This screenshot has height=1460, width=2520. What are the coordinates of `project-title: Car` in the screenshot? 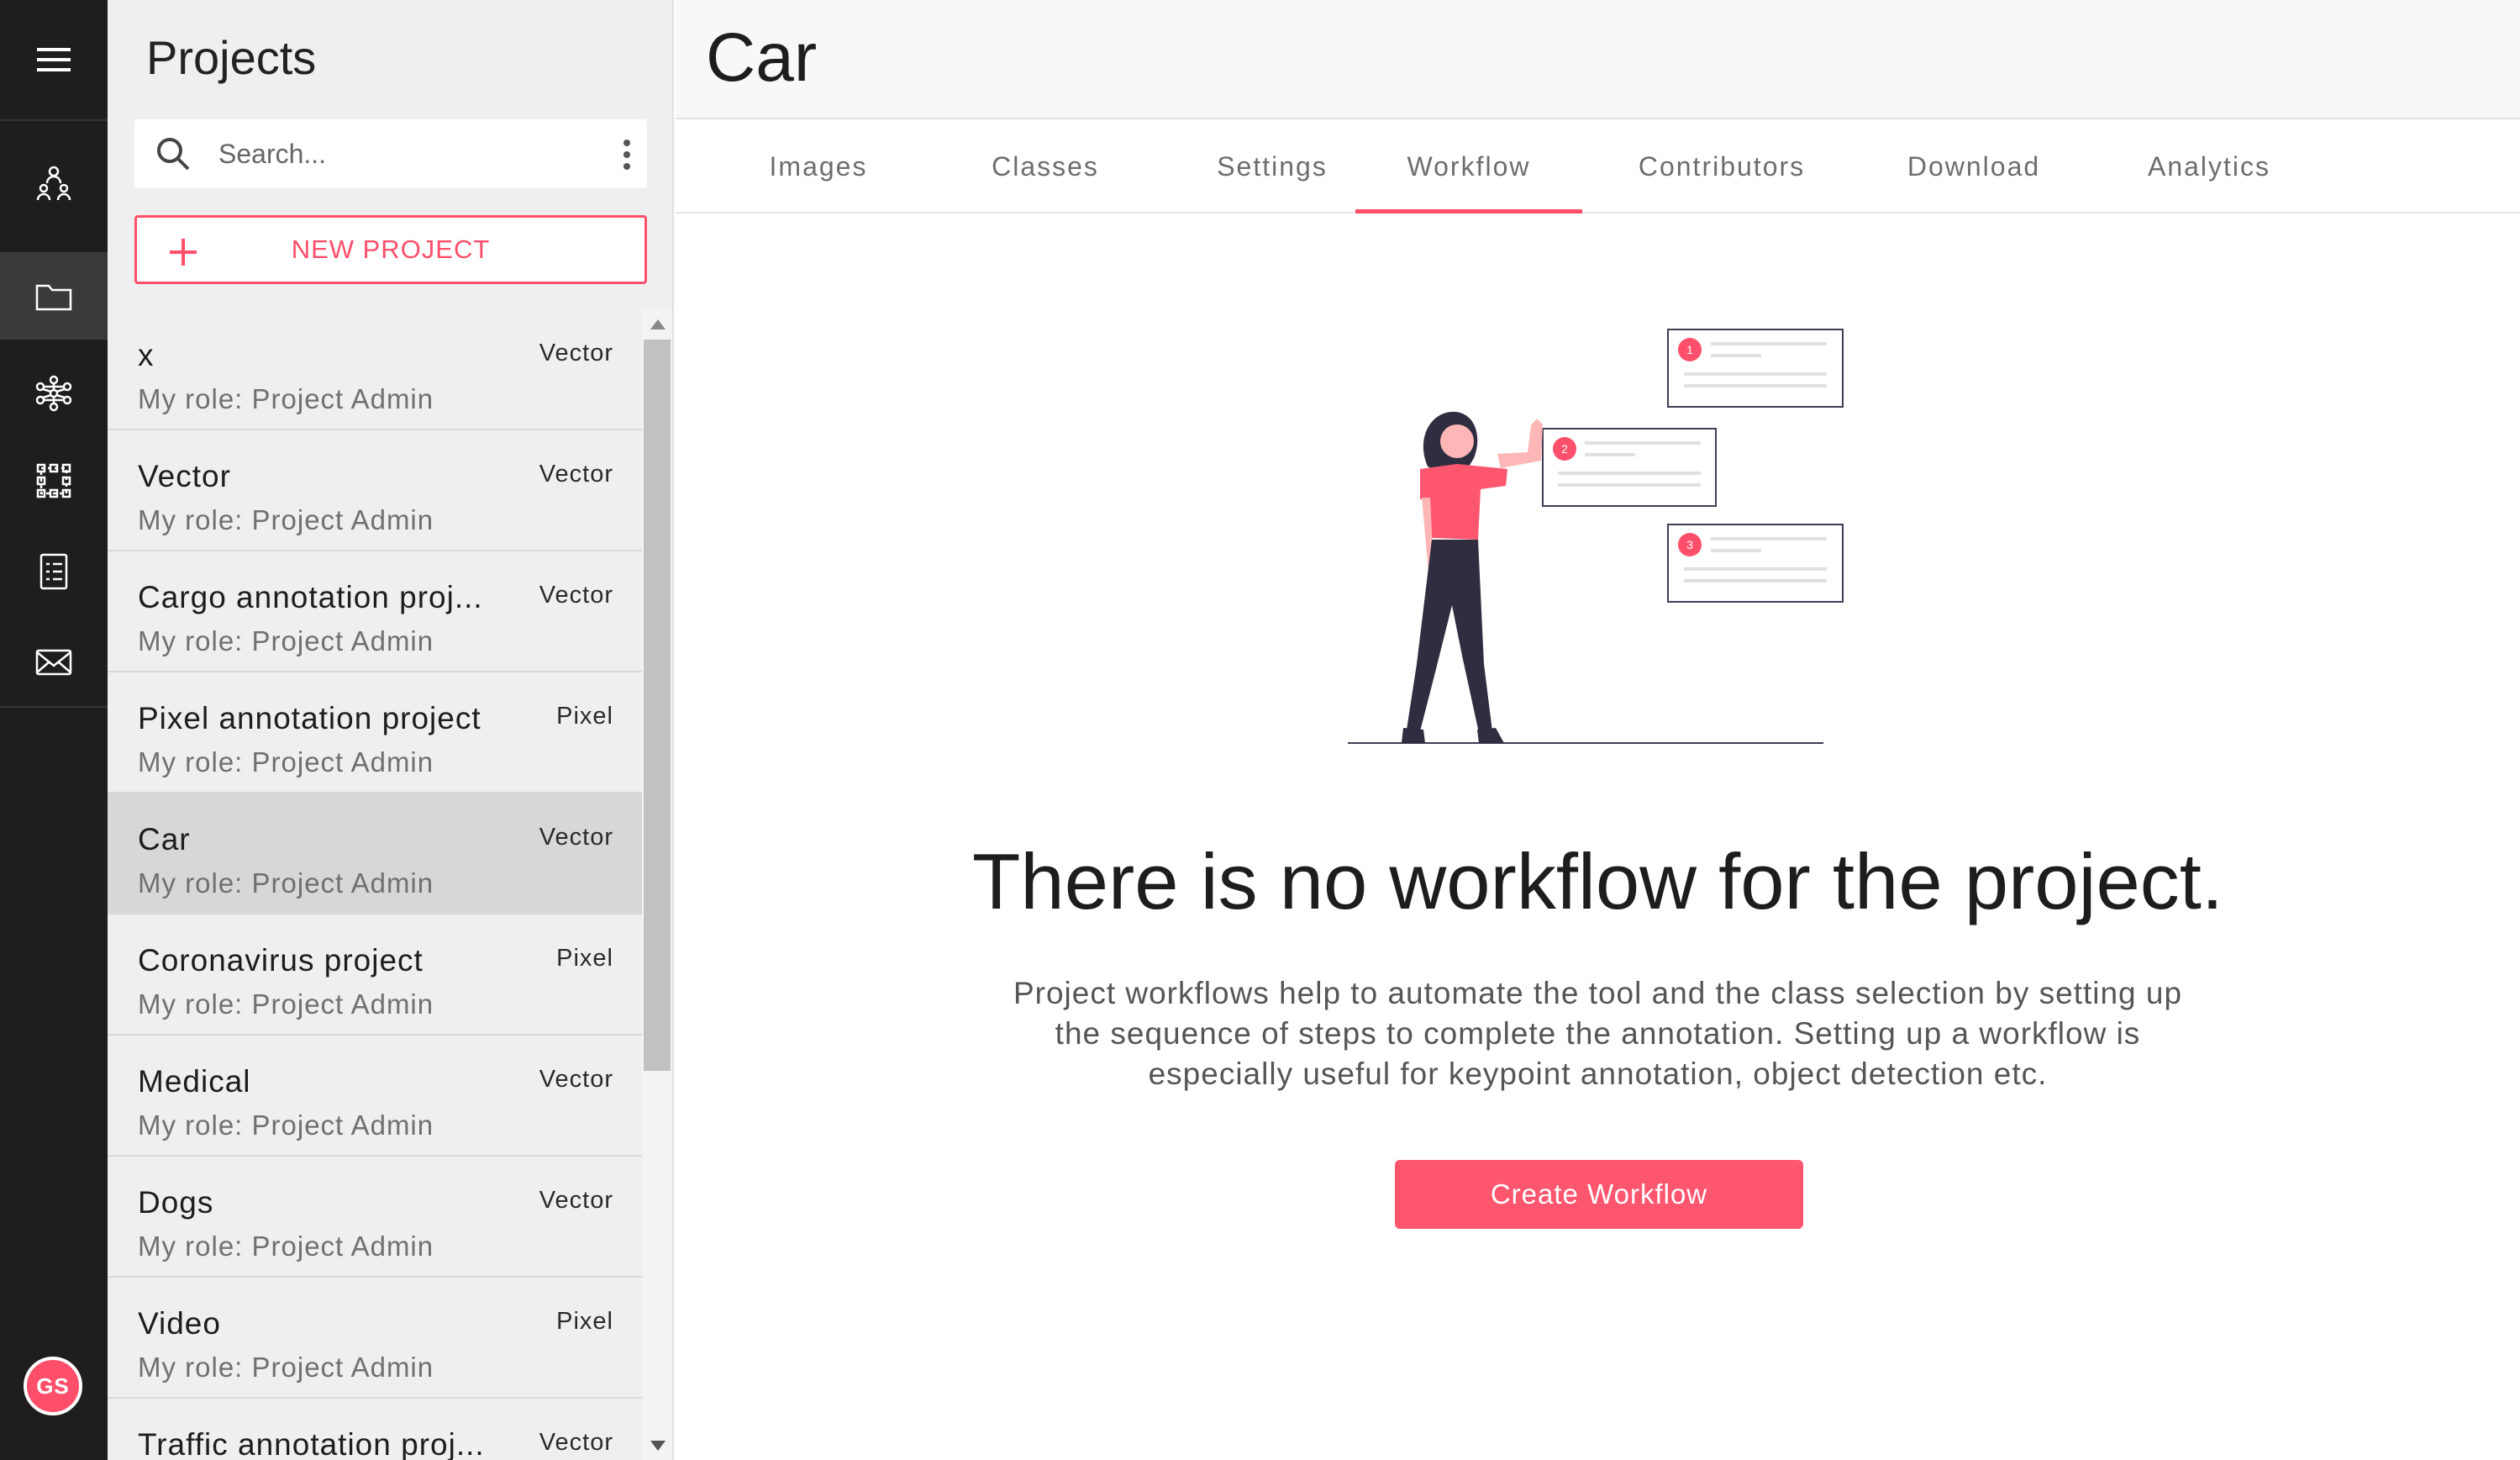 It's located at (762, 57).